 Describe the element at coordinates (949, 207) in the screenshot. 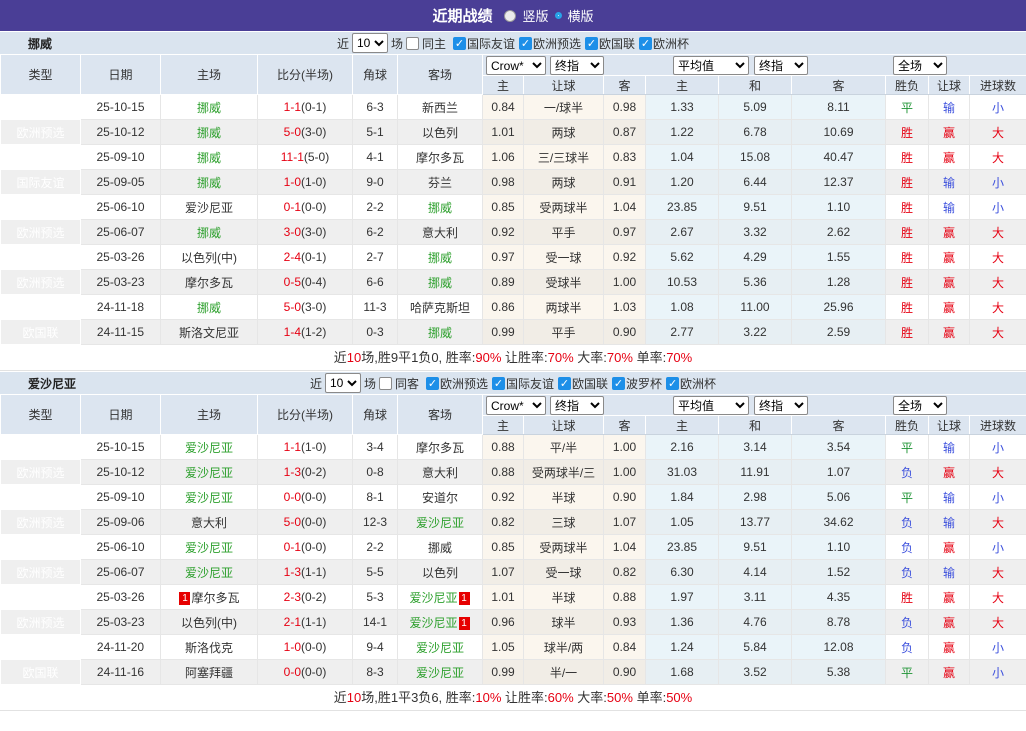

I see `result-handicap: 输` at that location.